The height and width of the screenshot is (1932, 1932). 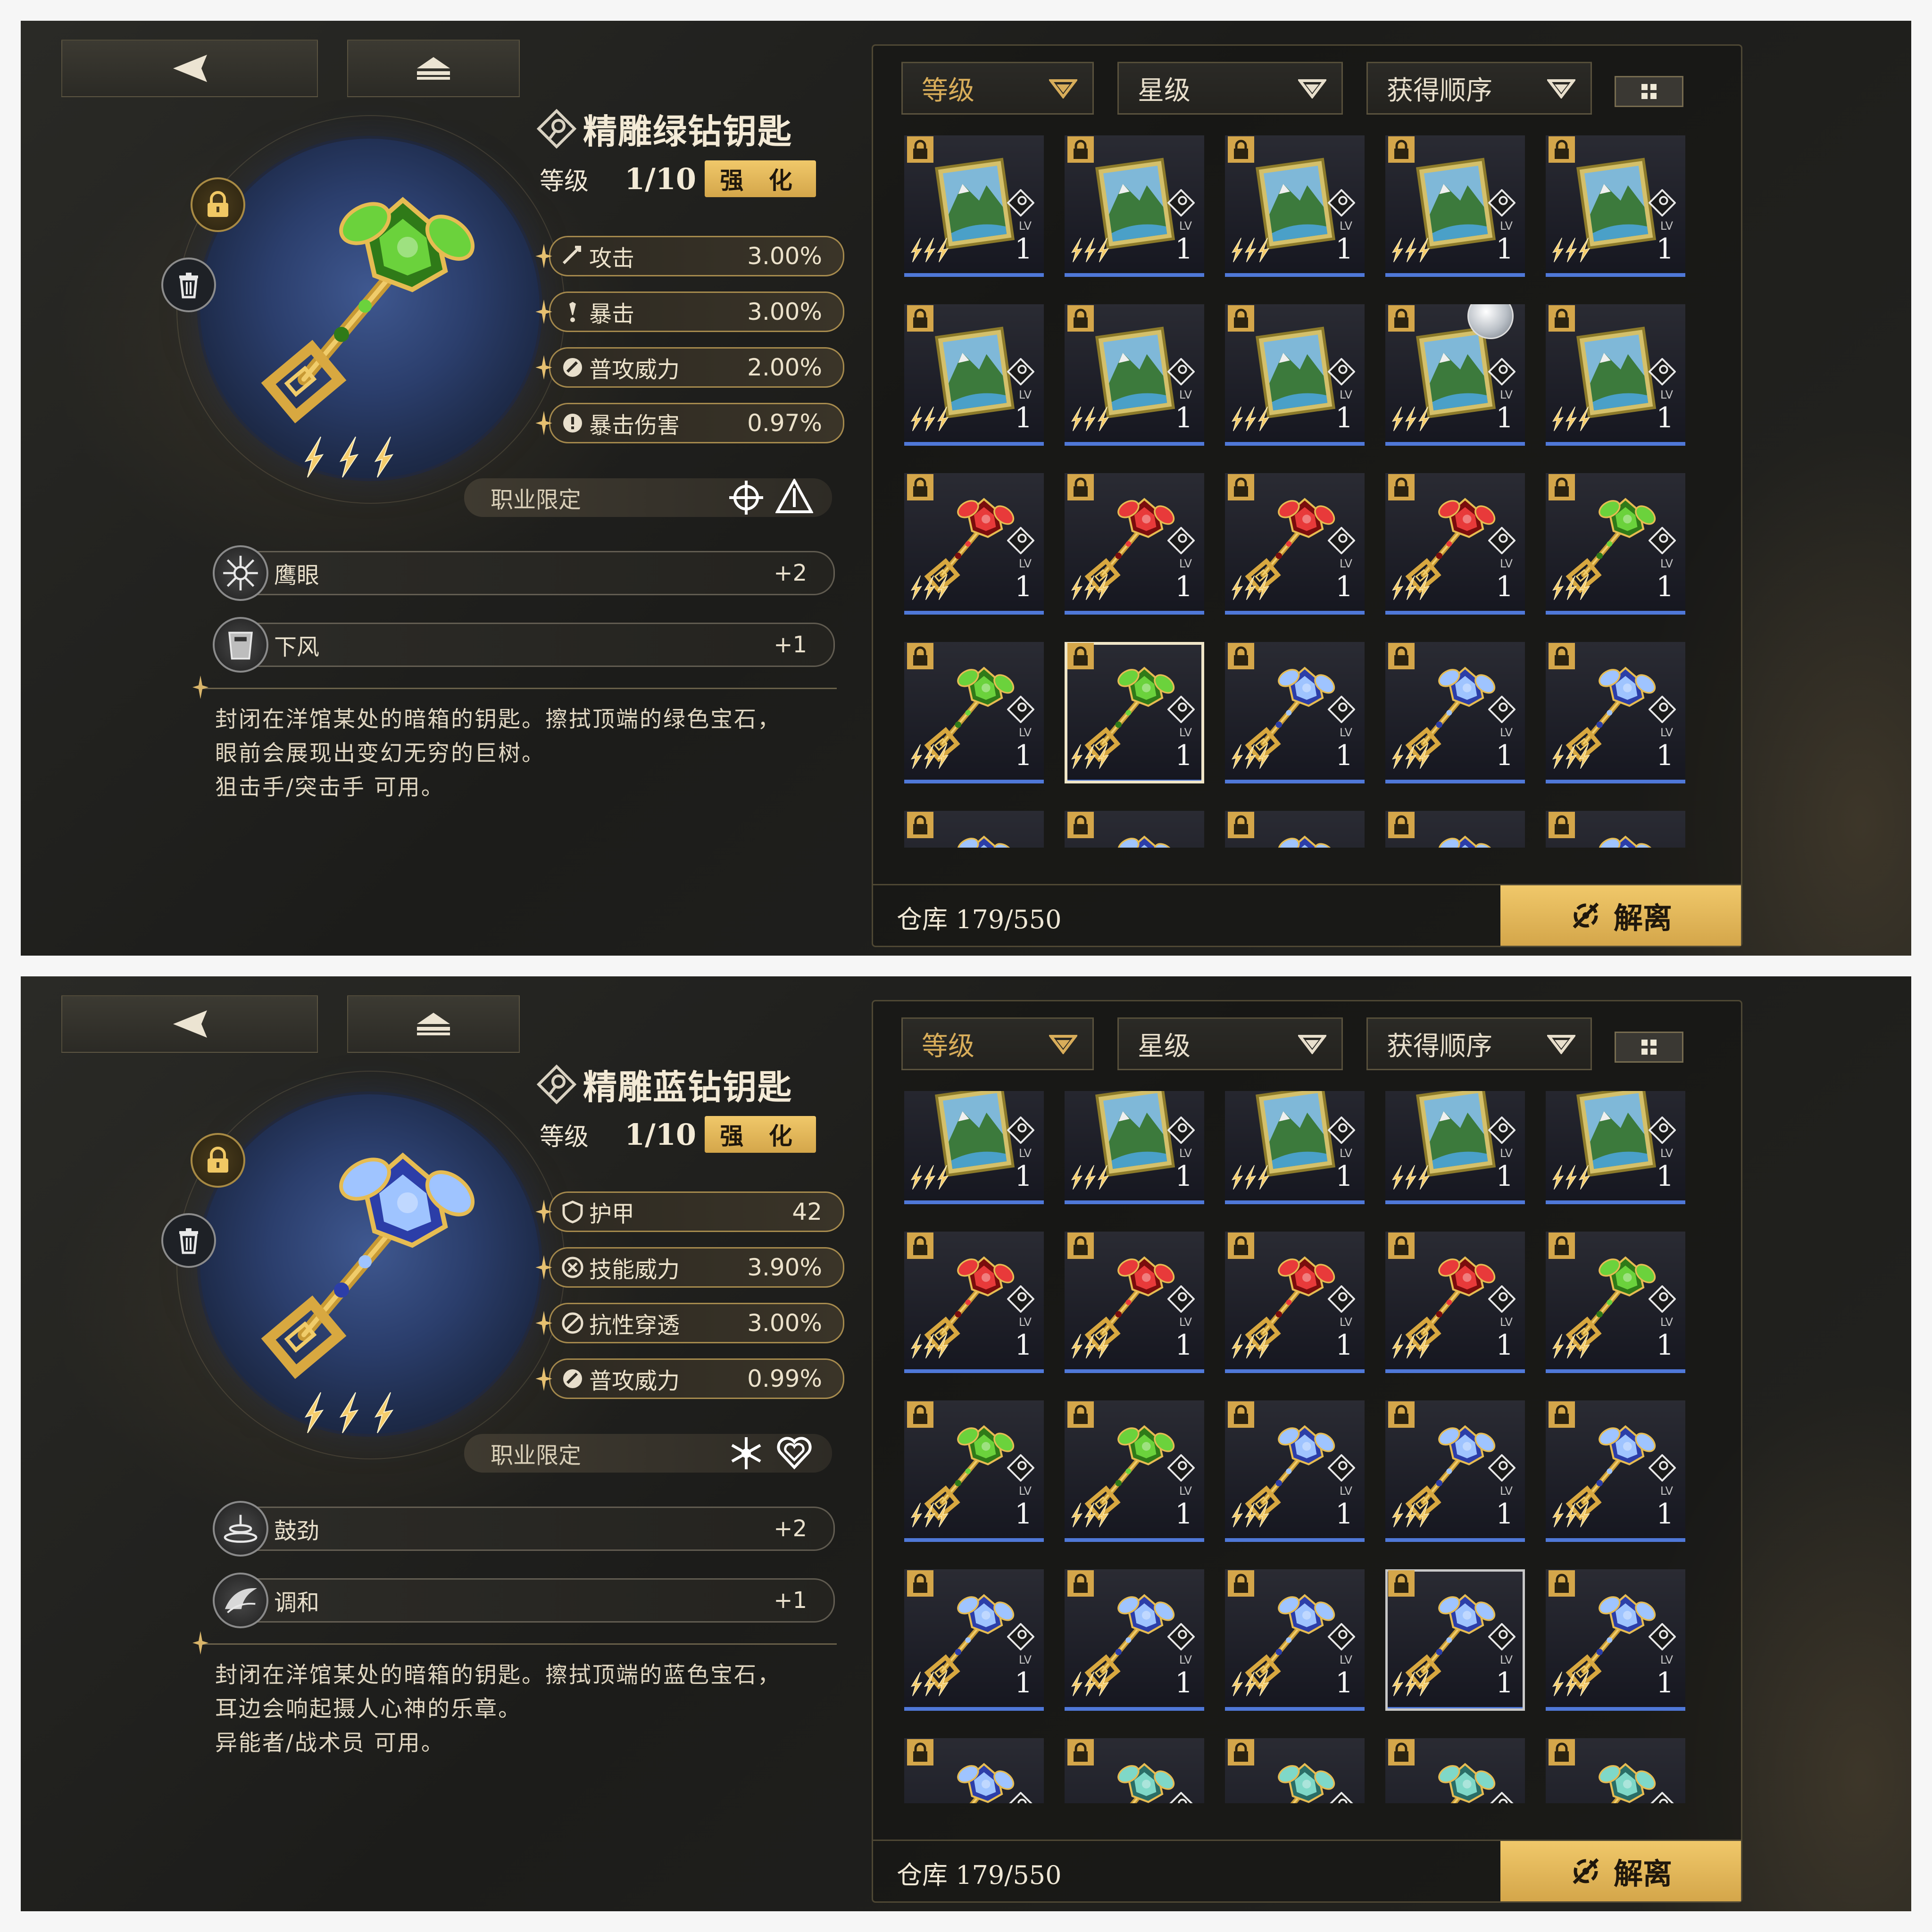 I want to click on stat-row: 技能威力 3.90%, so click(x=690, y=1267).